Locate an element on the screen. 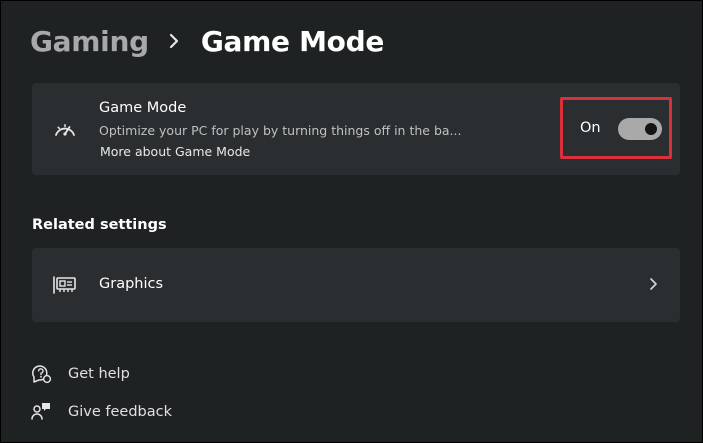  toggle-state-label: On is located at coordinates (590, 128).